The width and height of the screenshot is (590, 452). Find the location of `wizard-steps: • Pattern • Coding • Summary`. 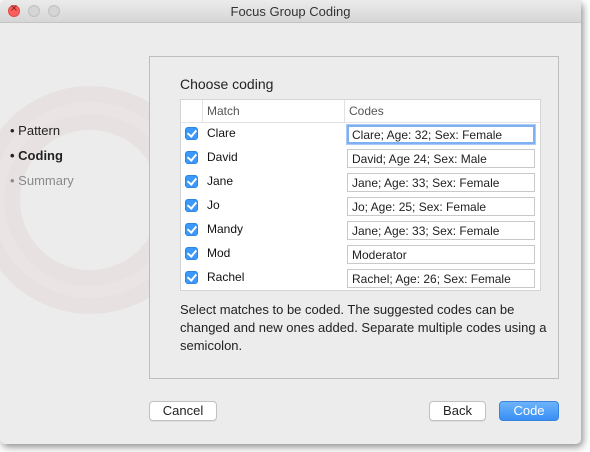

wizard-steps: • Pattern • Coding • Summary is located at coordinates (42, 159).